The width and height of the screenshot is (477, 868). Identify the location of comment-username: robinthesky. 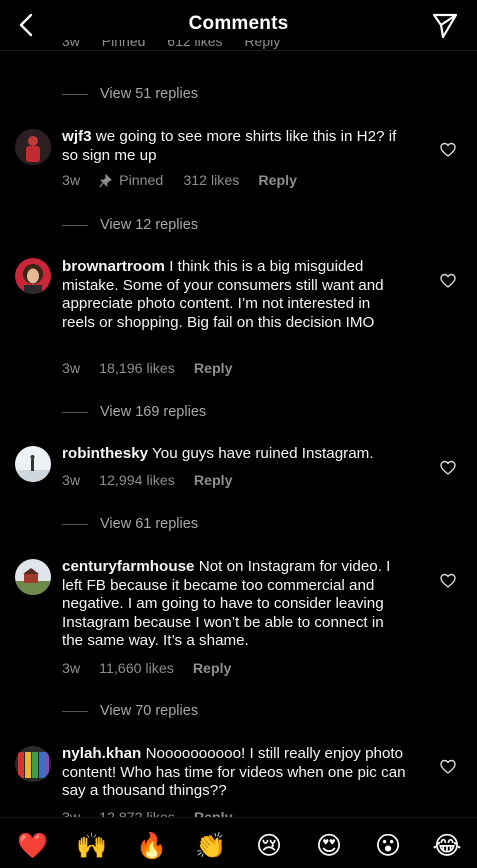
(105, 453).